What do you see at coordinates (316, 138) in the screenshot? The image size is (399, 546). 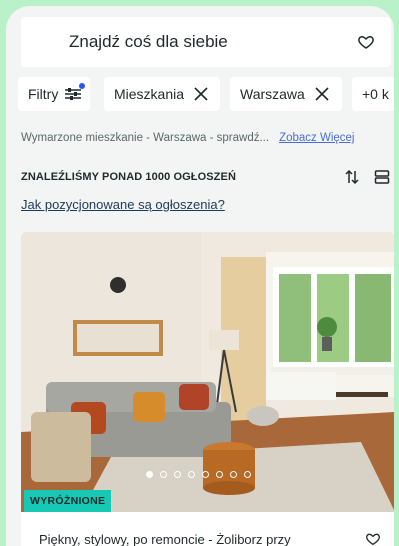 I see `see-more-link: Zobacz Więcej` at bounding box center [316, 138].